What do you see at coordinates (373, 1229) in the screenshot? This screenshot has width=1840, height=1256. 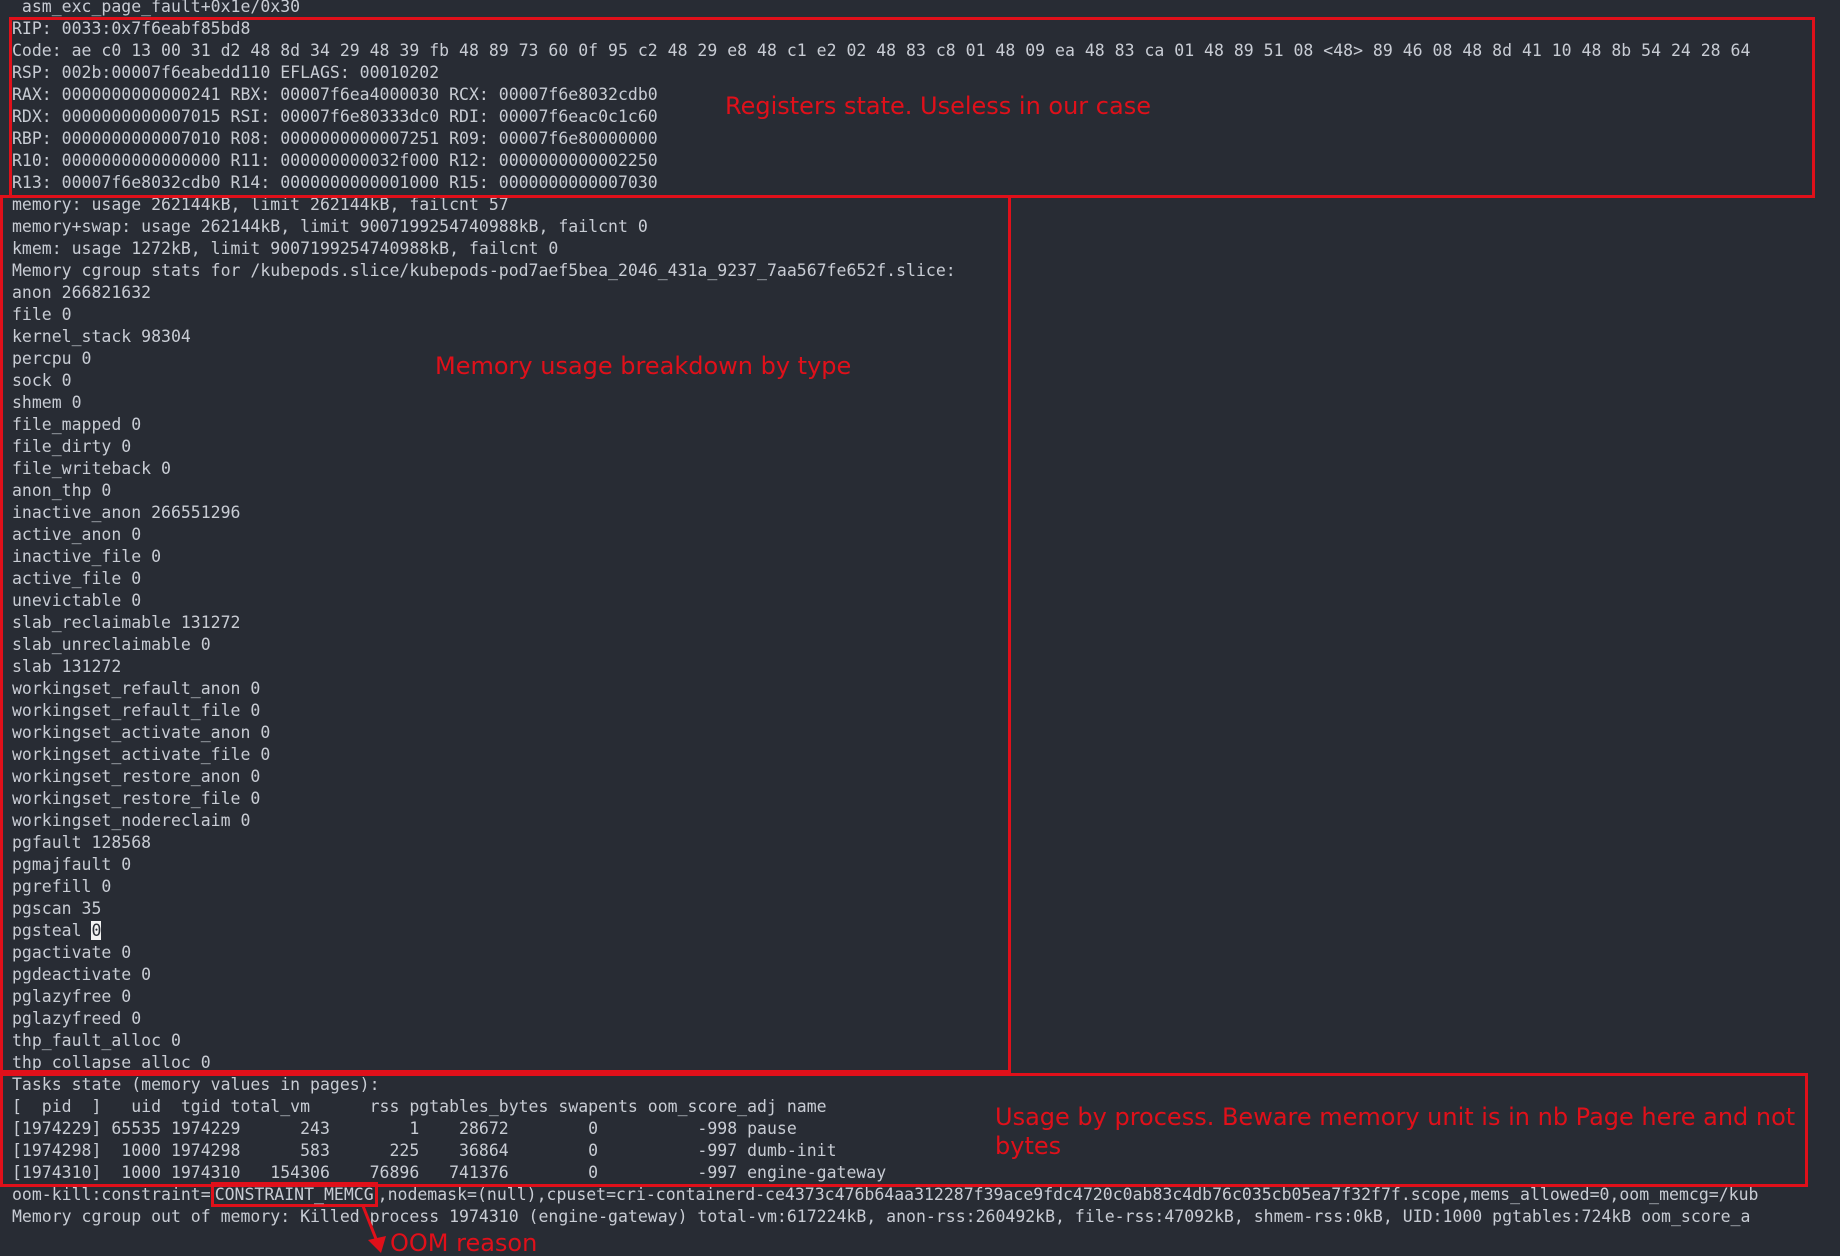 I see `oom-reason-arrow` at bounding box center [373, 1229].